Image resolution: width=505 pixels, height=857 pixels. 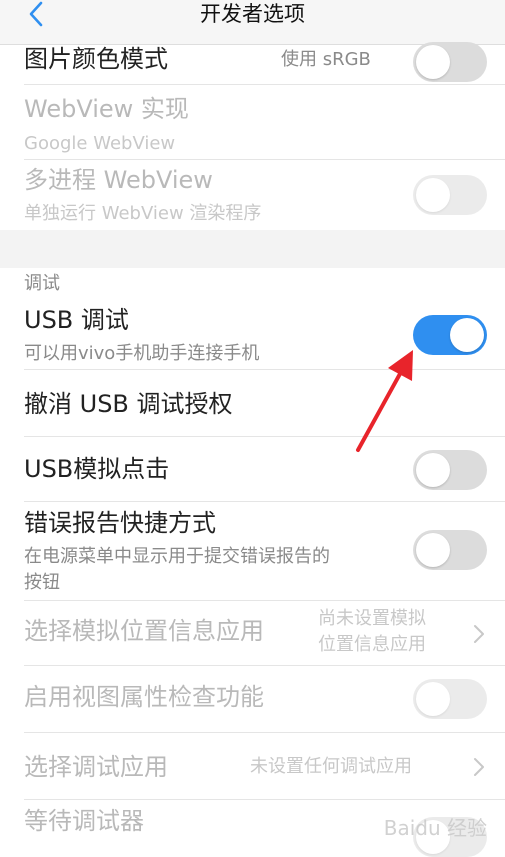 I want to click on setting-subtitle: Google WebView, so click(x=100, y=143).